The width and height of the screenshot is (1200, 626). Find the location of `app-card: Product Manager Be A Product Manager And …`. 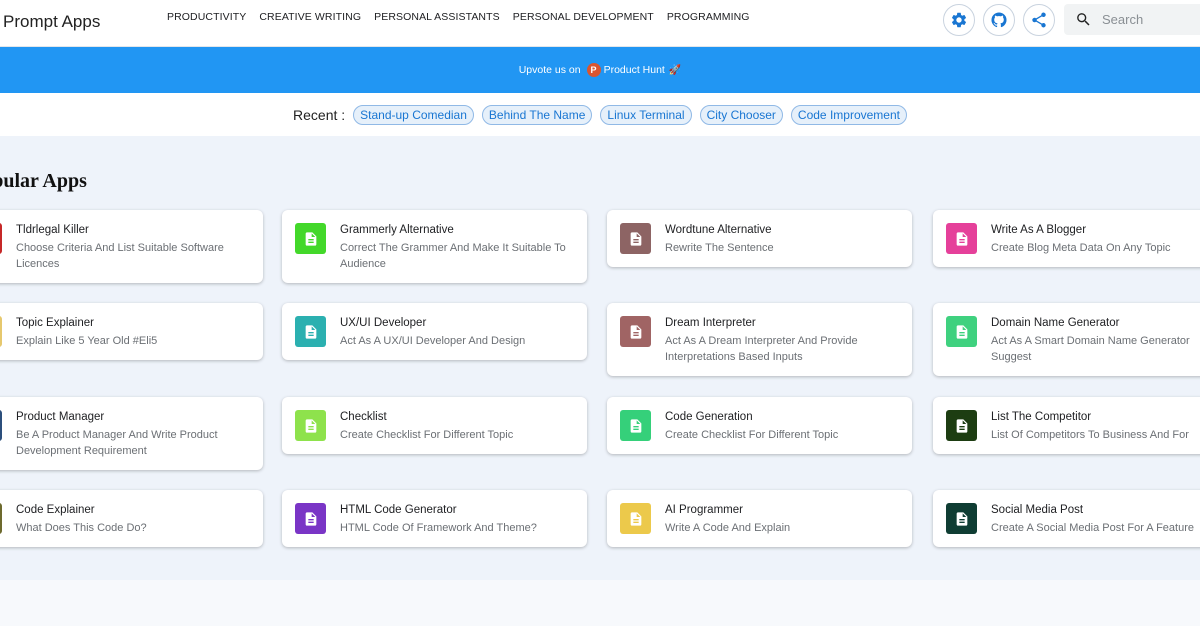

app-card: Product Manager Be A Product Manager And … is located at coordinates (131, 433).